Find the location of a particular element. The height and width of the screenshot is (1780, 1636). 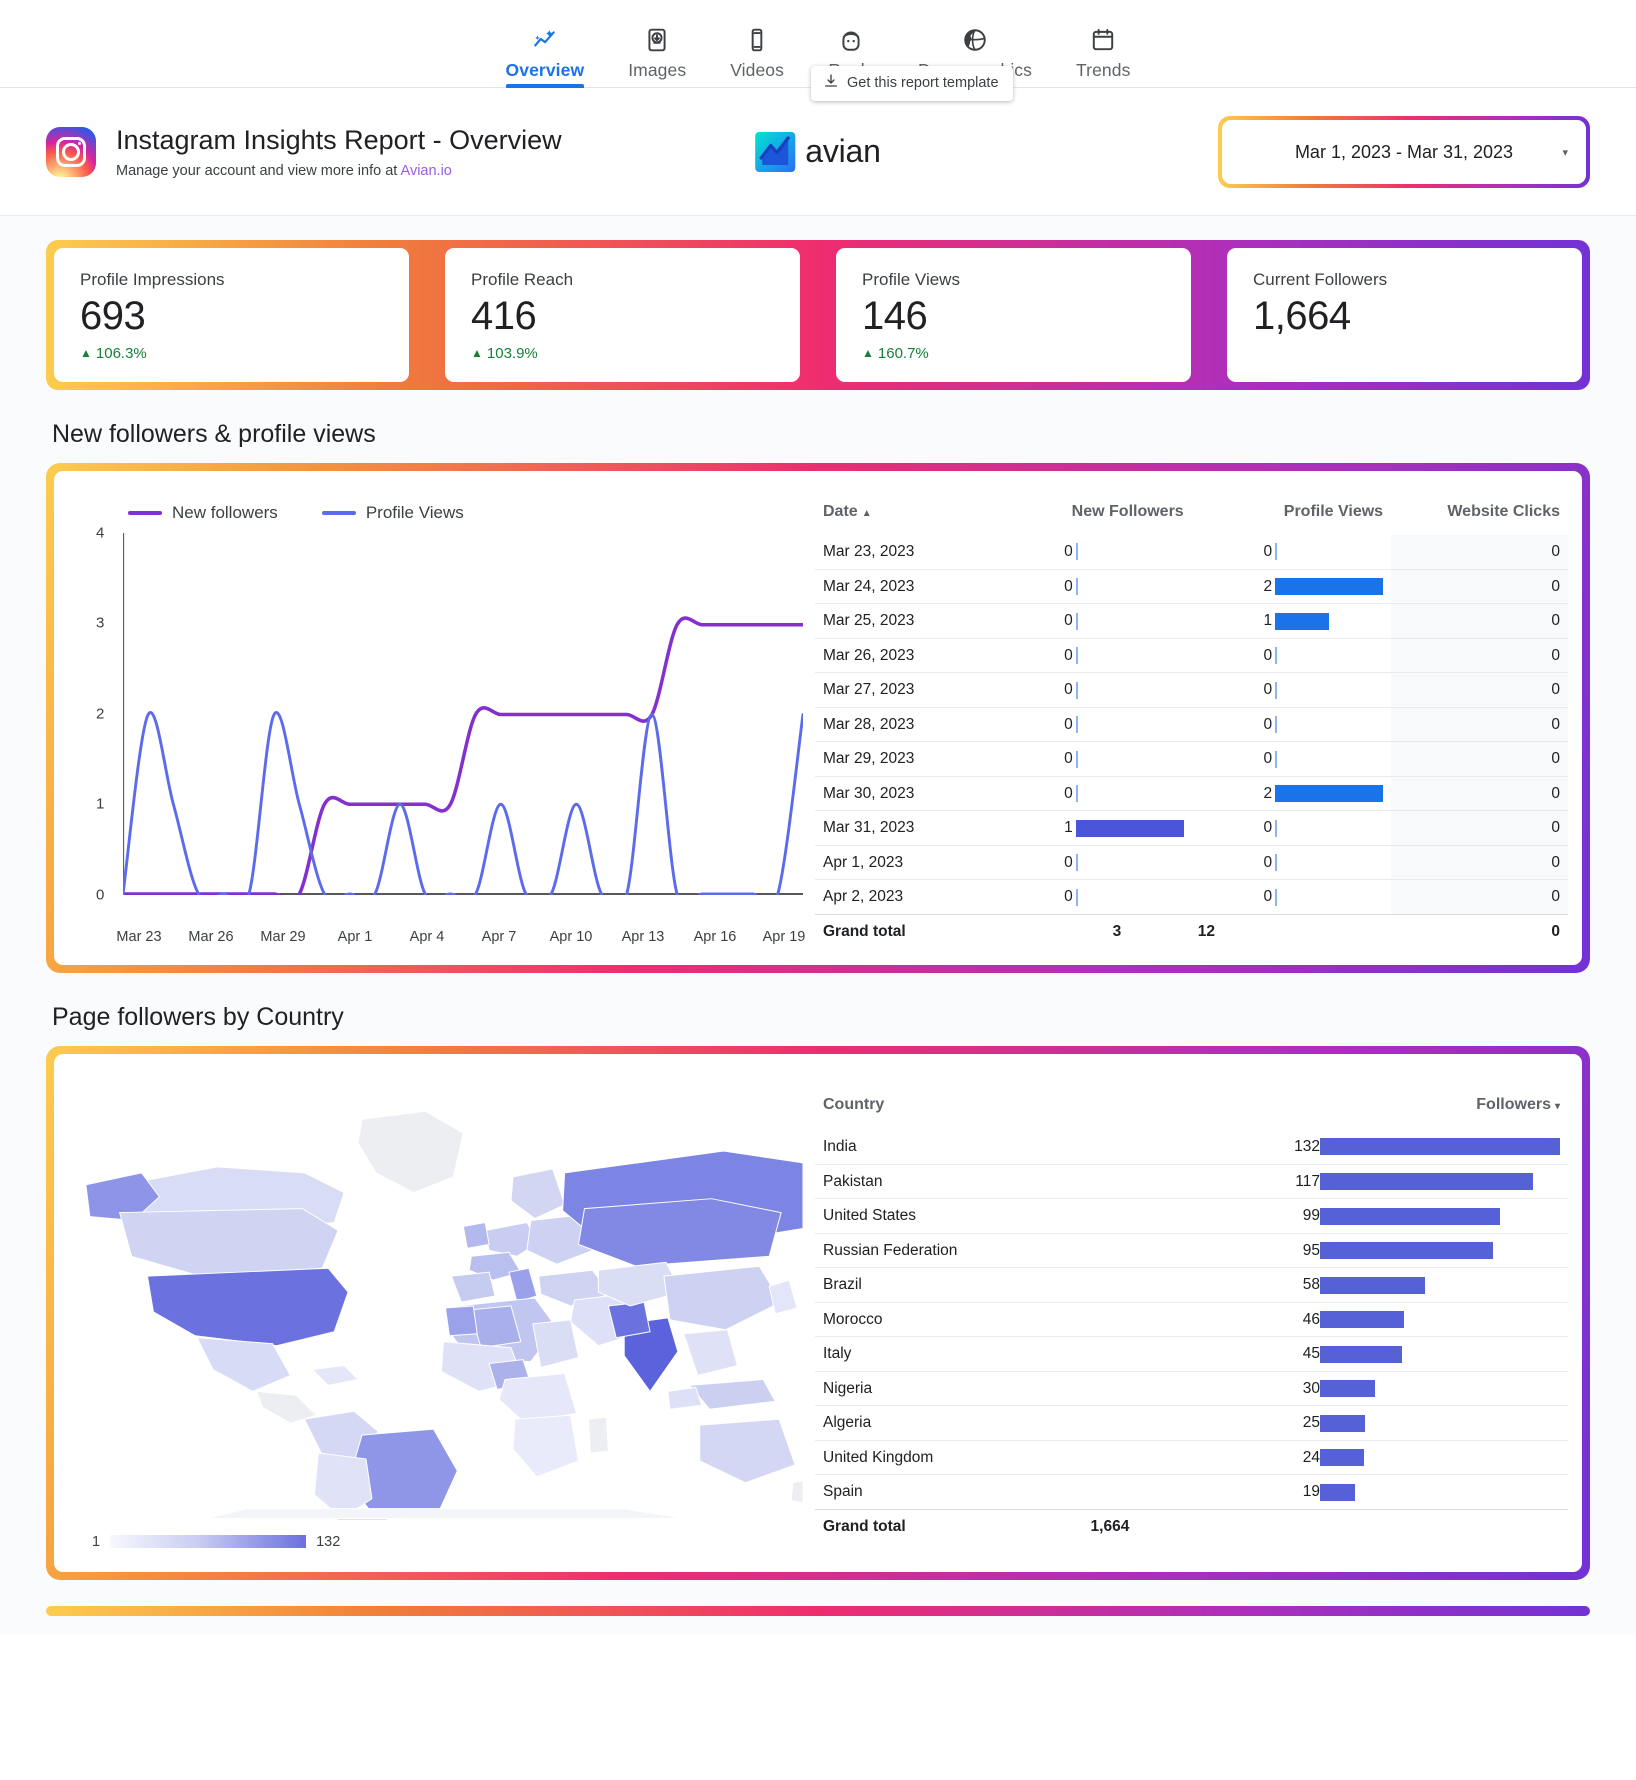

kpi-card-profile-reach: Profile Reach 416 ▲ 103.9% is located at coordinates (622, 315).